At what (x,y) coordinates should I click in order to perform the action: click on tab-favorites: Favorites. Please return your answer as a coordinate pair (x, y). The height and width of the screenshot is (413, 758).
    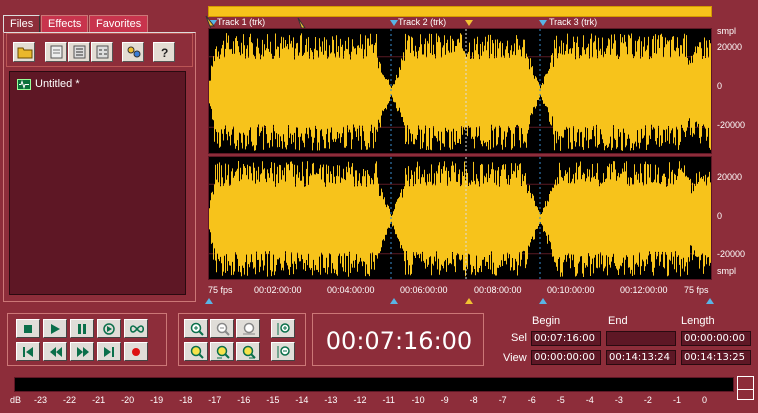
    Looking at the image, I should click on (119, 23).